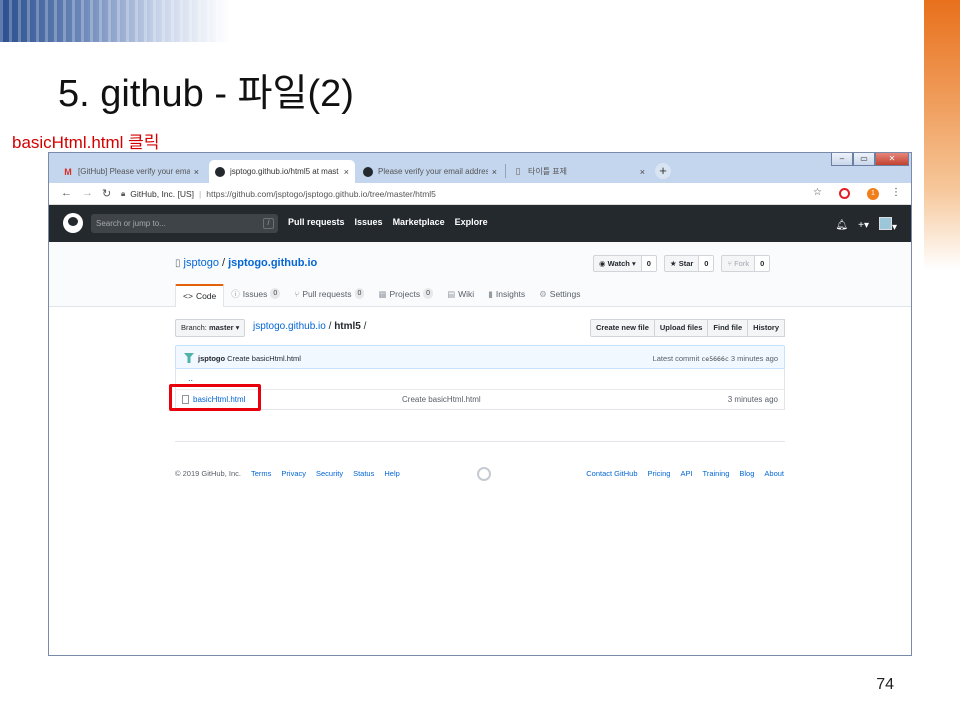 This screenshot has height=720, width=960. Describe the element at coordinates (363, 473) in the screenshot. I see `footer-status-link: Status` at that location.